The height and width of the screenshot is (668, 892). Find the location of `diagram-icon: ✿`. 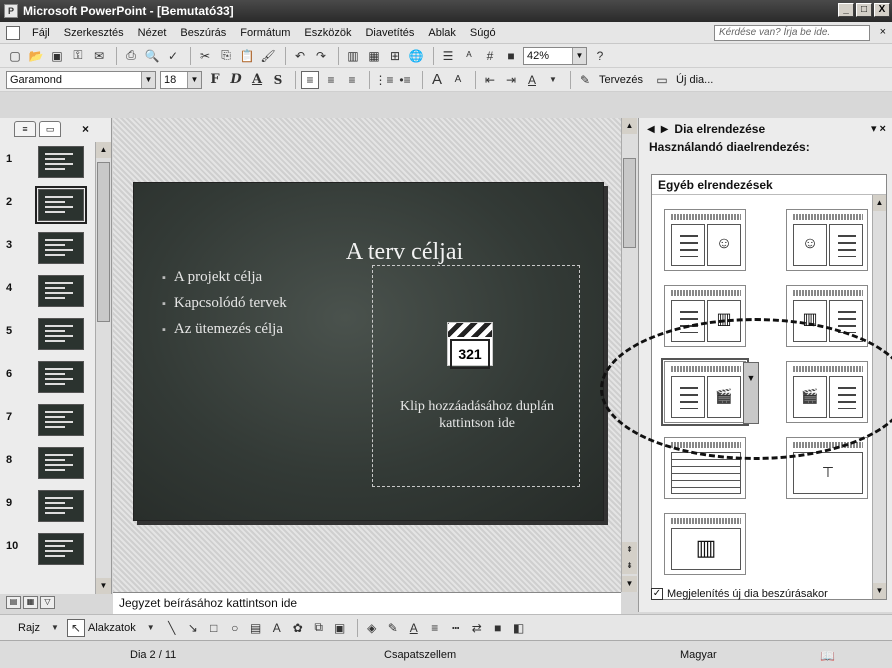

diagram-icon: ✿ is located at coordinates (298, 628).